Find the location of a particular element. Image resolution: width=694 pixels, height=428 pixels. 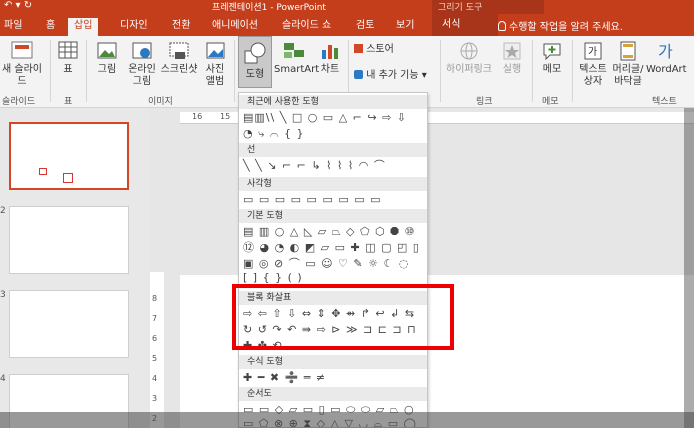

table-button: 표 is located at coordinates (68, 58).